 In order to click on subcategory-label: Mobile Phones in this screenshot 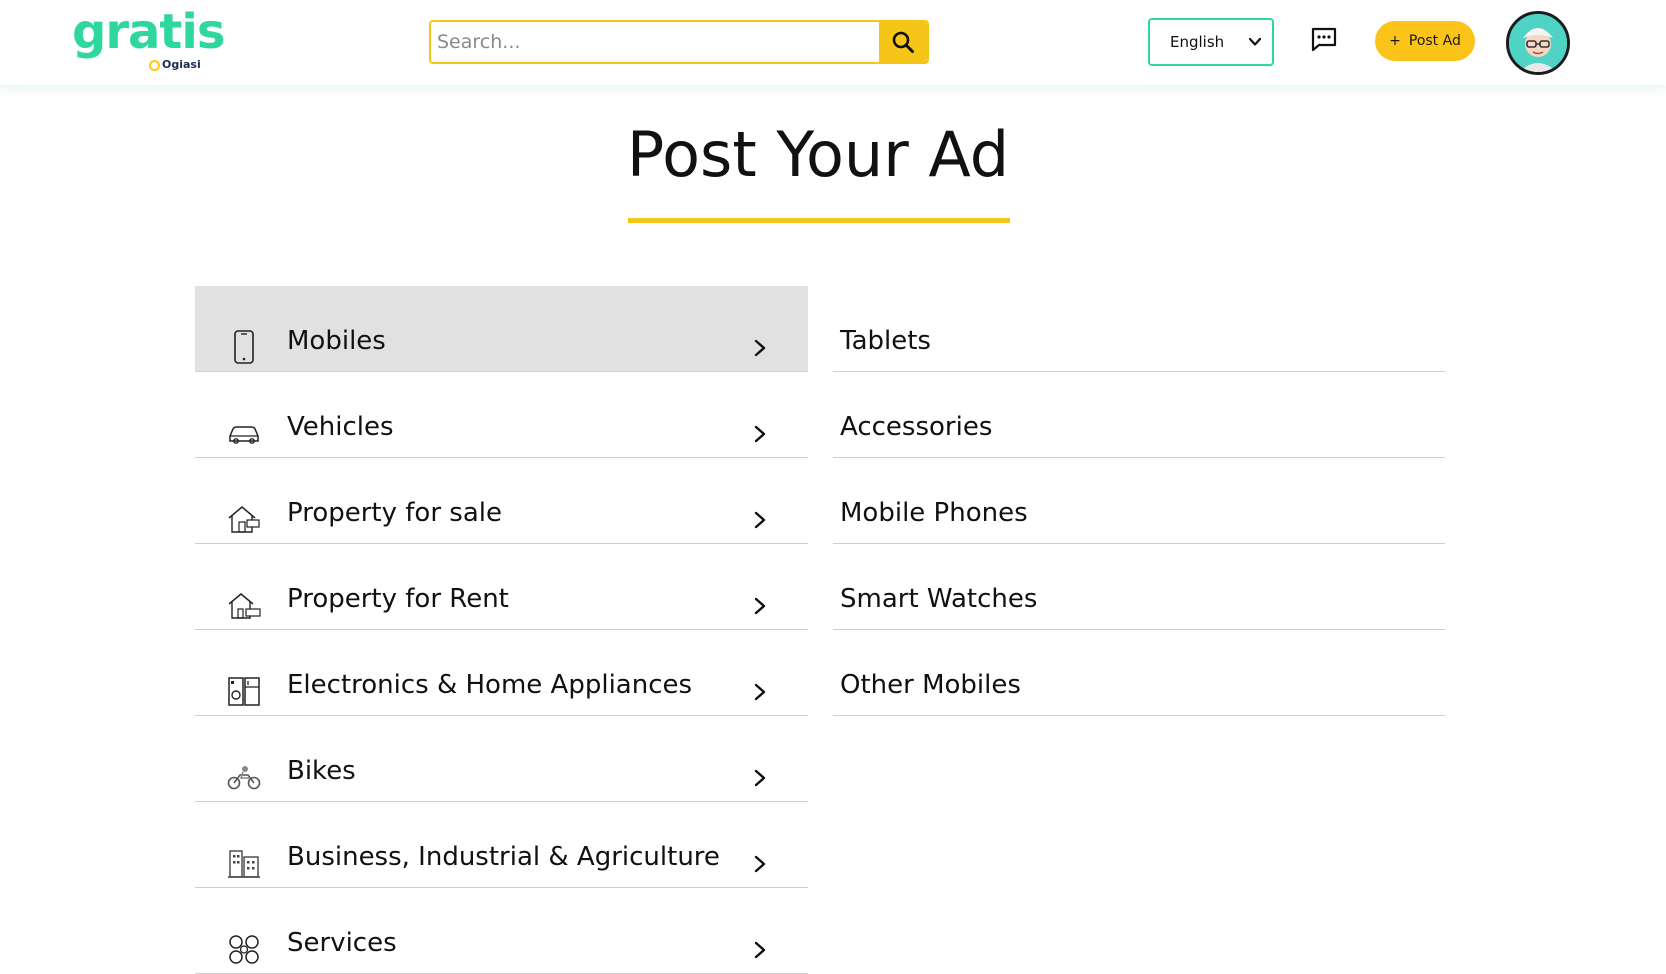, I will do `click(934, 513)`.